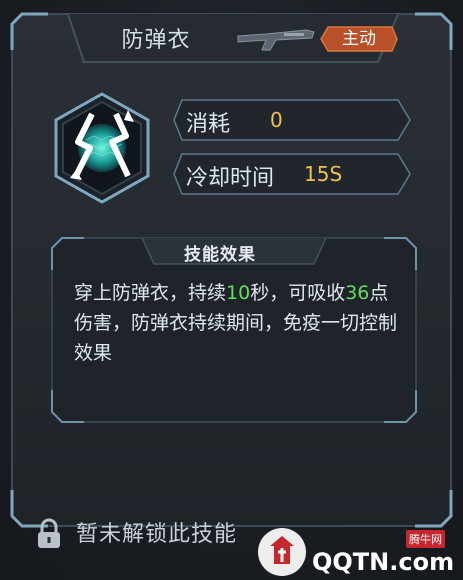  I want to click on skill-type-badge: 主动, so click(359, 39).